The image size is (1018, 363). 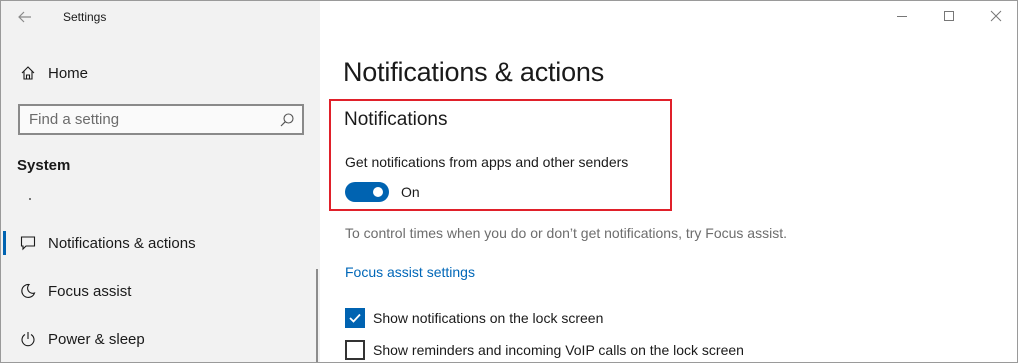 I want to click on minimize-icon, so click(x=901, y=16).